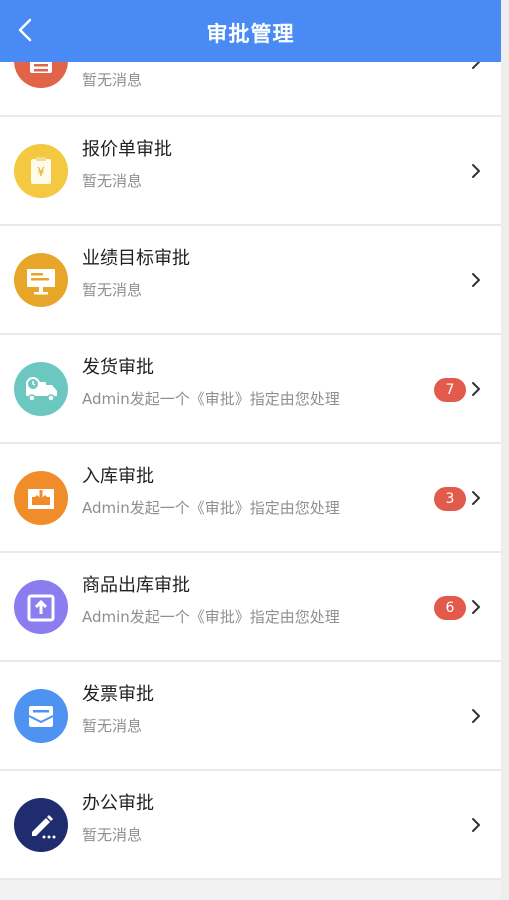 The height and width of the screenshot is (900, 509). I want to click on quote-icon: ¥, so click(41, 171).